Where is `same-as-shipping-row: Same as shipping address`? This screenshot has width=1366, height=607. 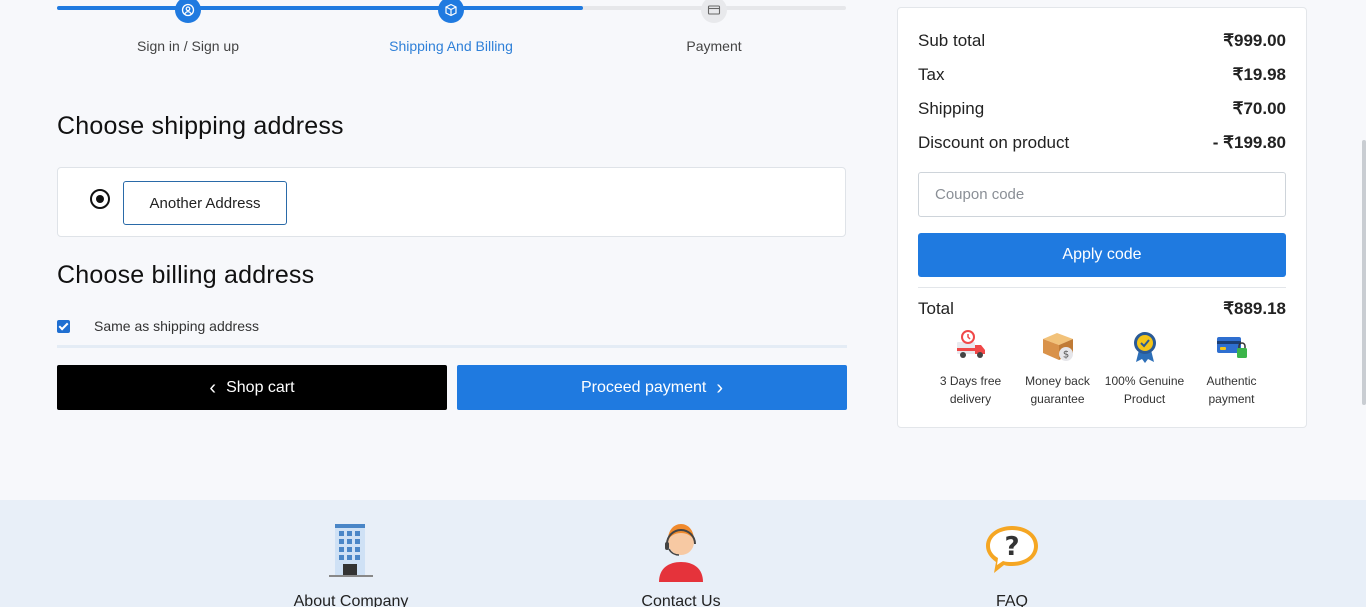
same-as-shipping-row: Same as shipping address is located at coordinates (158, 326).